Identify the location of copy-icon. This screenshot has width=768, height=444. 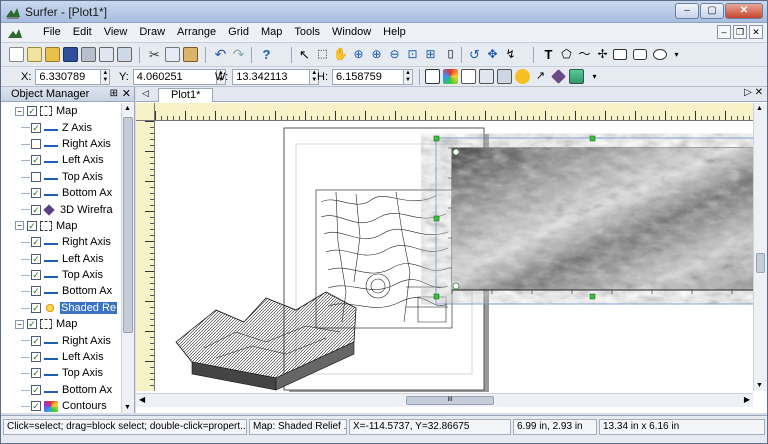
(172, 54).